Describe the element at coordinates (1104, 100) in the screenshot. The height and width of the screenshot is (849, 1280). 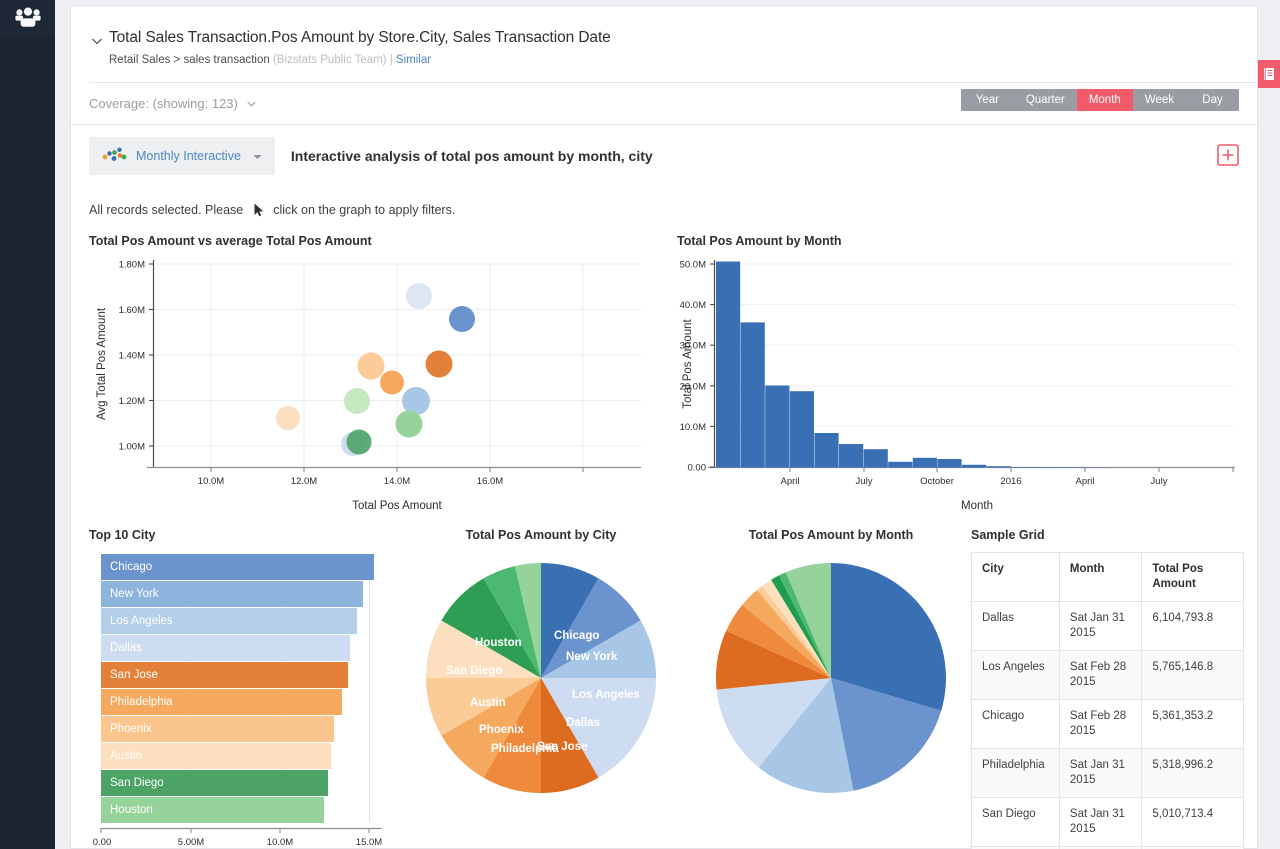
I see `granularity-month: Month` at that location.